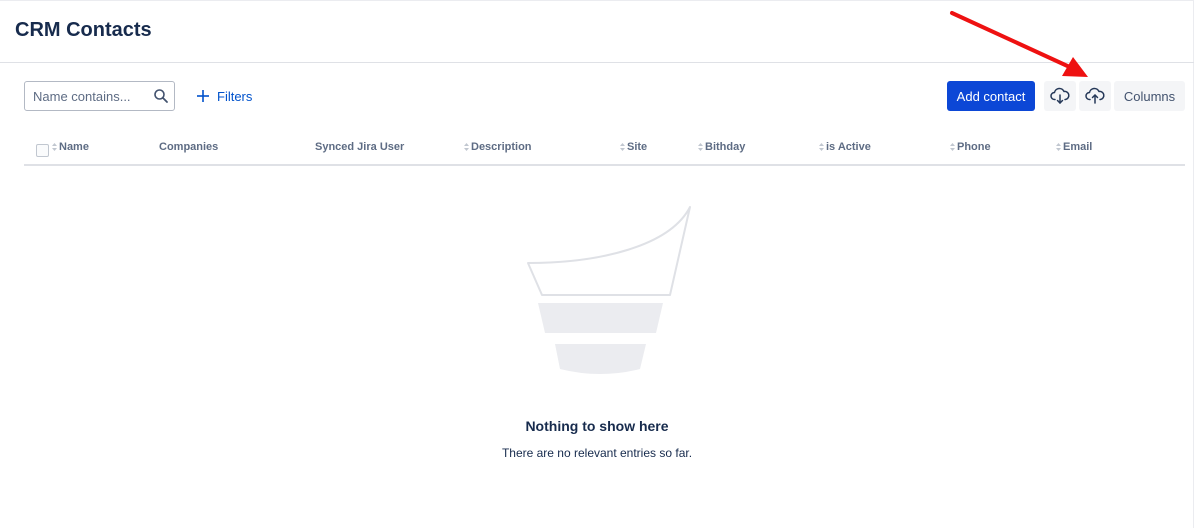 The height and width of the screenshot is (528, 1194). I want to click on column-header-is-active: is Active, so click(845, 147).